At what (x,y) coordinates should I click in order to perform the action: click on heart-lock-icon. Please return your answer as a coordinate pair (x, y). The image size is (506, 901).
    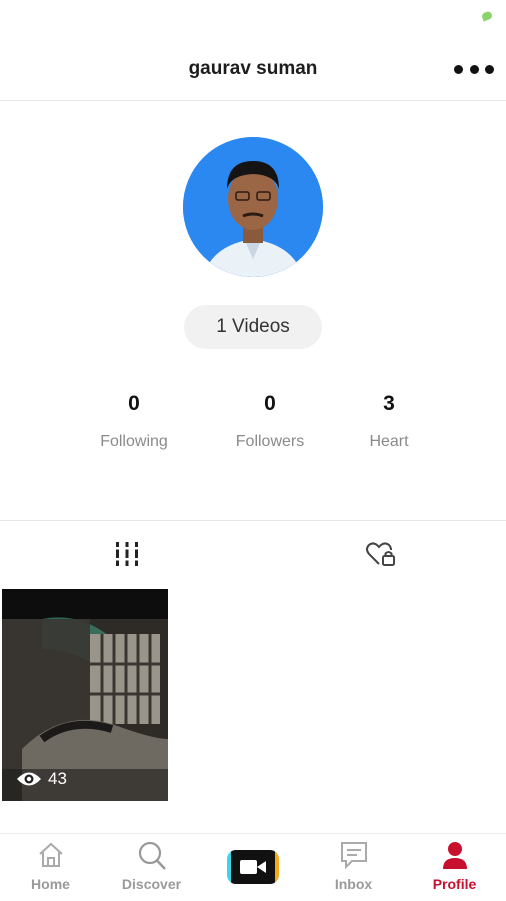
    Looking at the image, I should click on (380, 554).